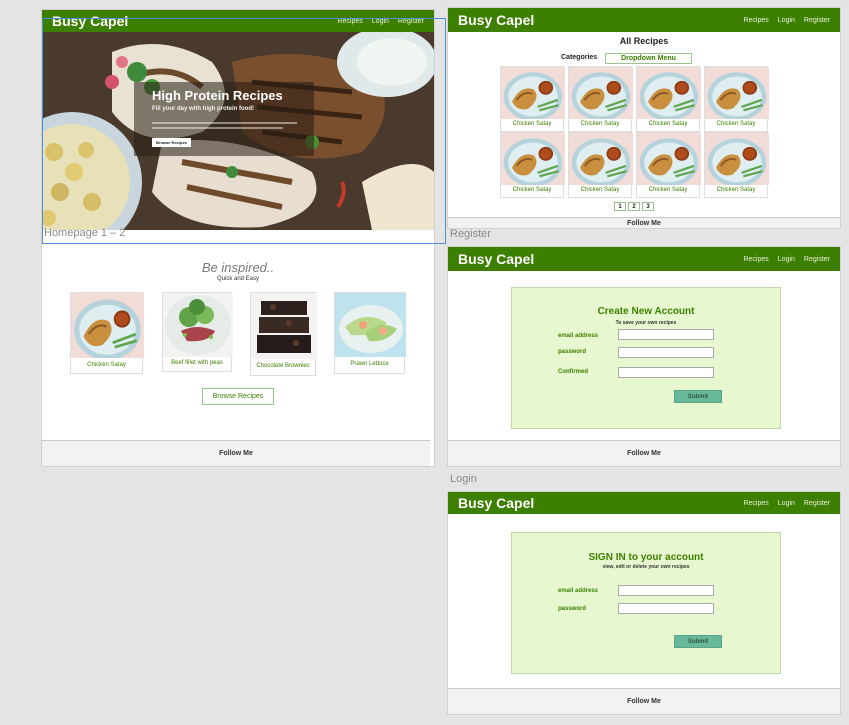 This screenshot has height=725, width=849. Describe the element at coordinates (284, 326) in the screenshot. I see `chocolate-brownies-image` at that location.